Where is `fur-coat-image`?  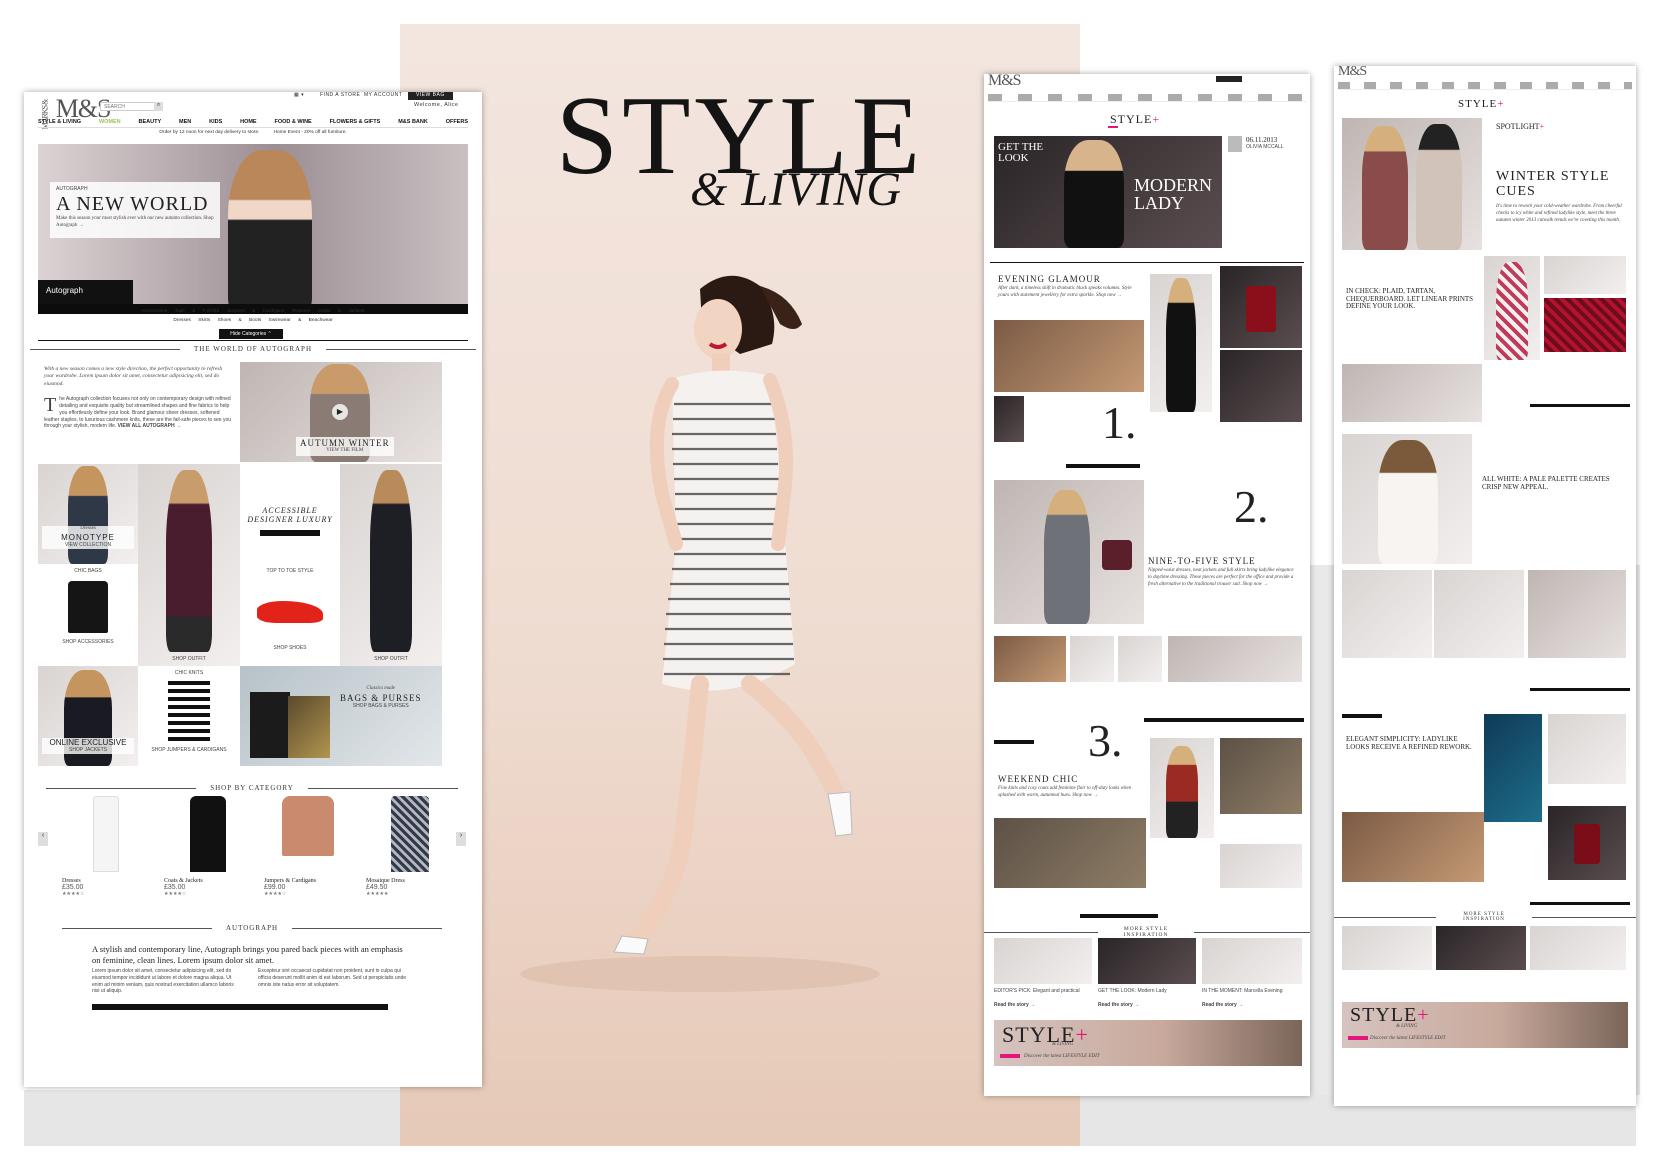 fur-coat-image is located at coordinates (1413, 847).